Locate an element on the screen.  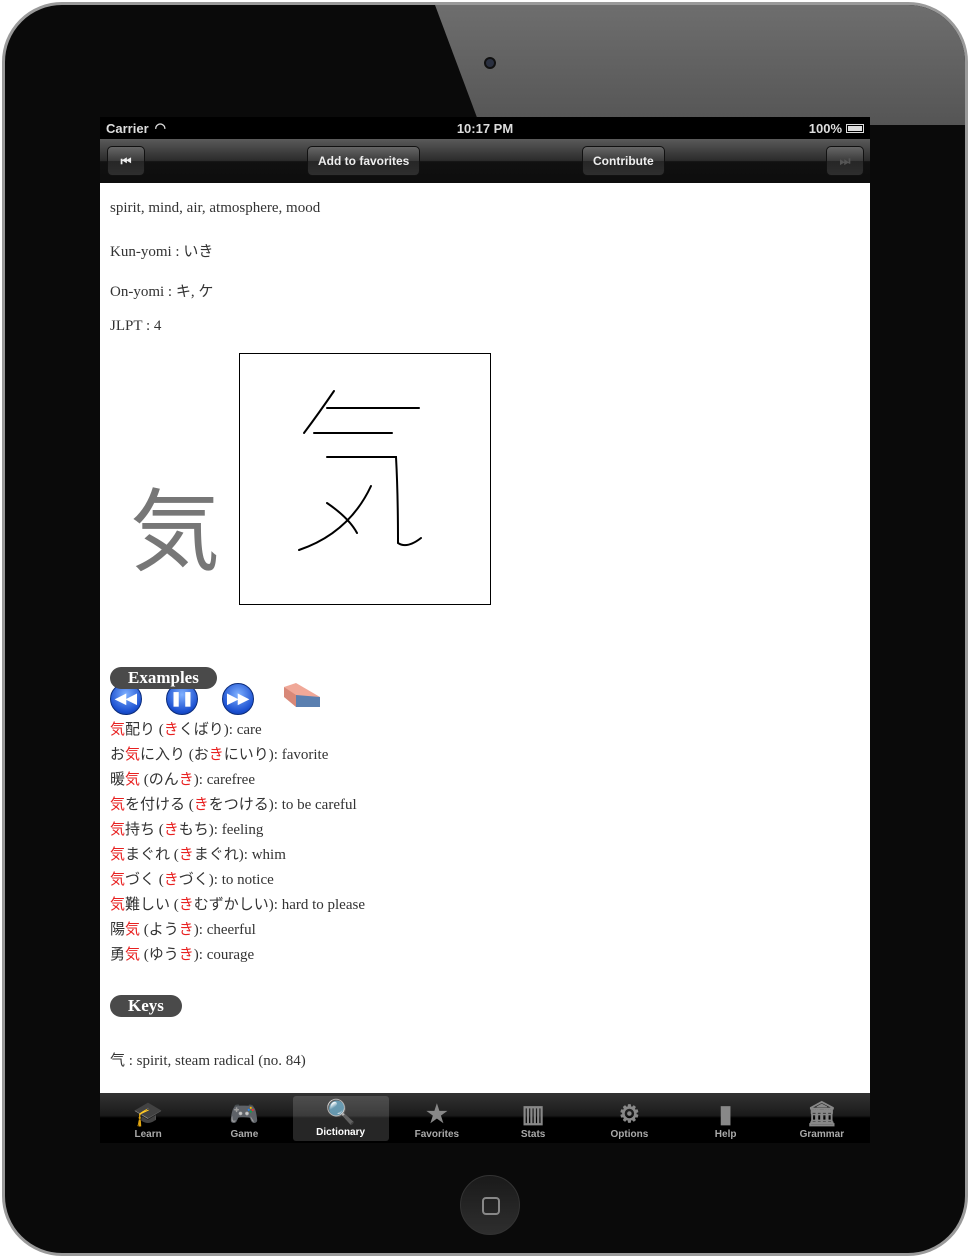
example-text: ): carefree is located at coordinates (224, 780).